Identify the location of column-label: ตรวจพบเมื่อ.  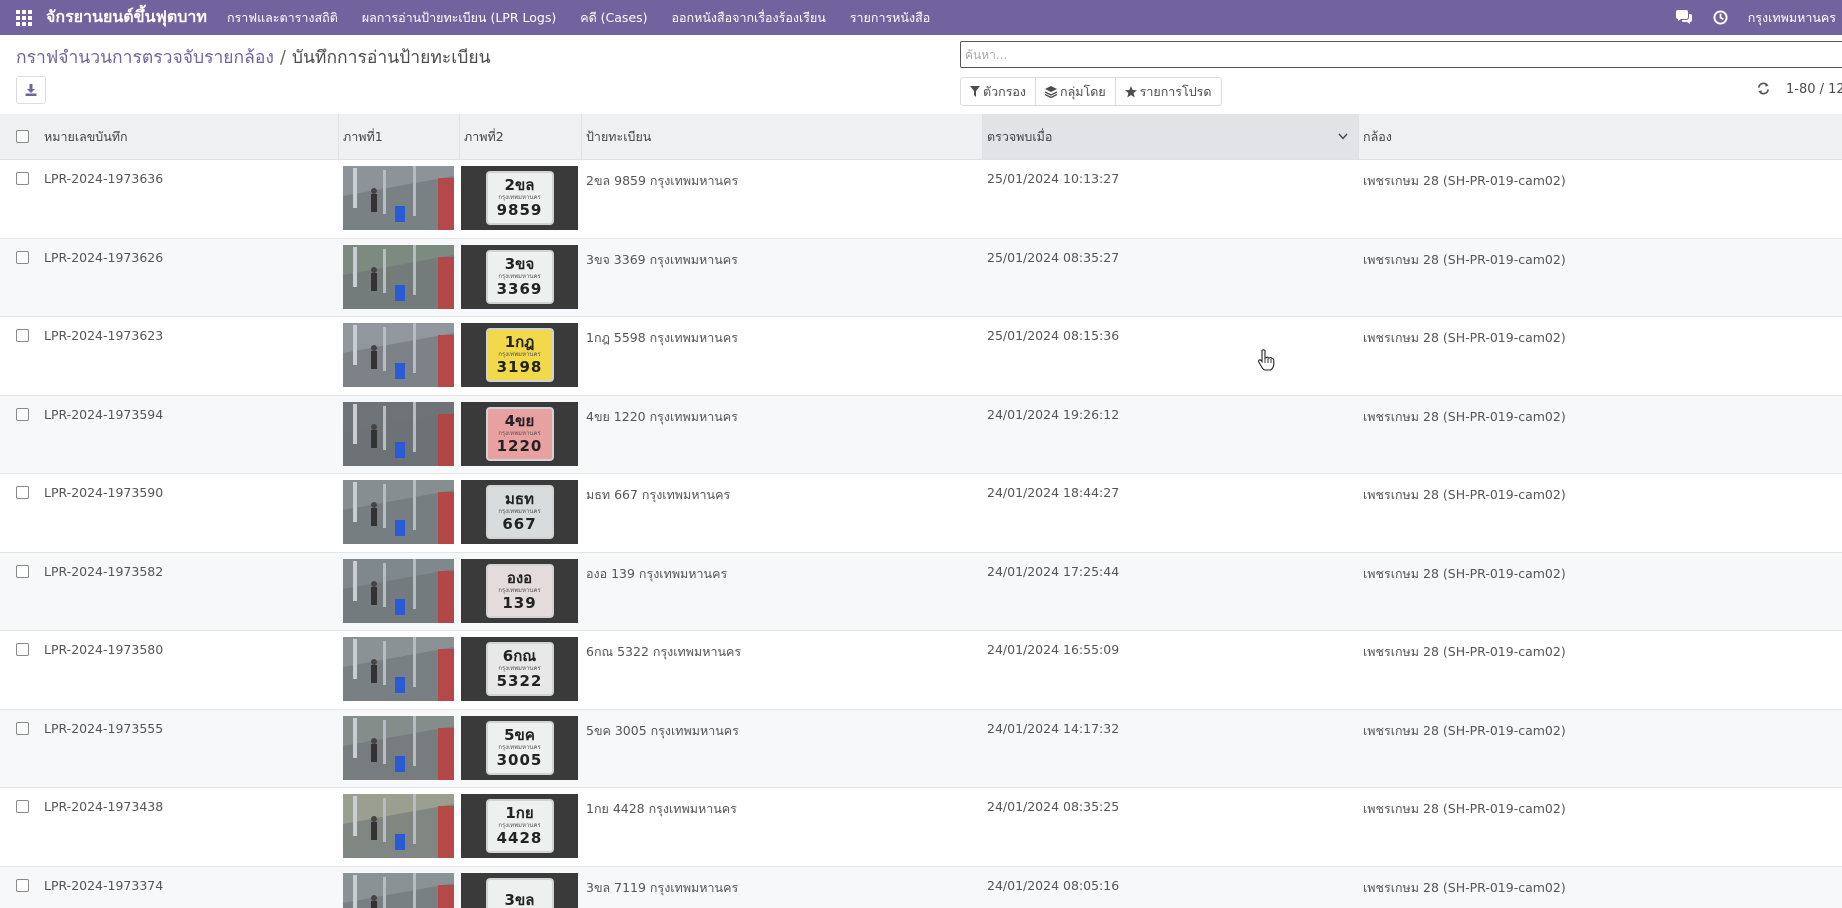
(1020, 136).